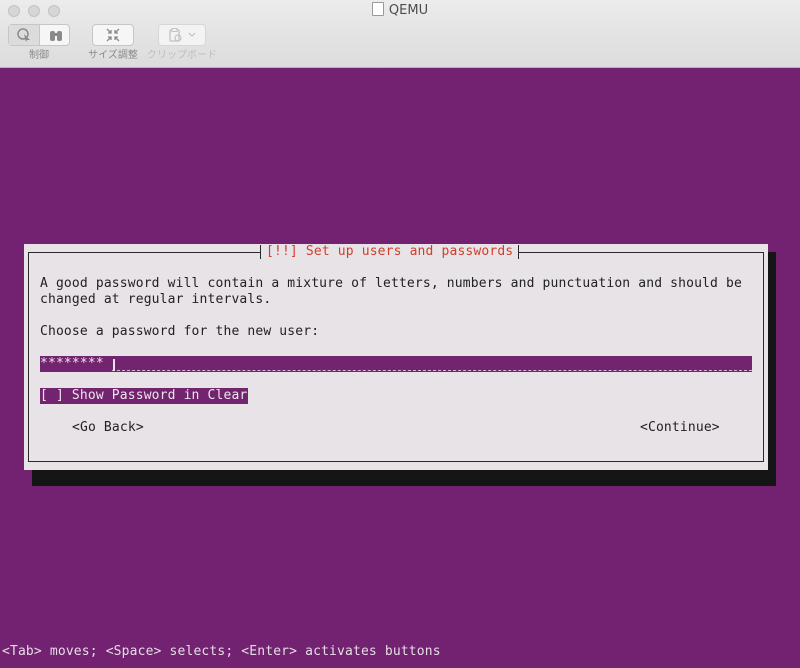 This screenshot has width=800, height=668. Describe the element at coordinates (390, 252) in the screenshot. I see `dialog-title: [!!] Set up users and passwords` at that location.